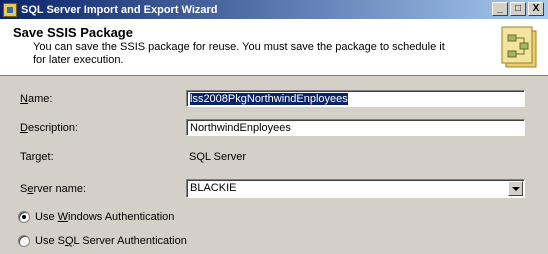 This screenshot has width=548, height=254. Describe the element at coordinates (240, 128) in the screenshot. I see `package-description-value: NorthwindEnployees` at that location.